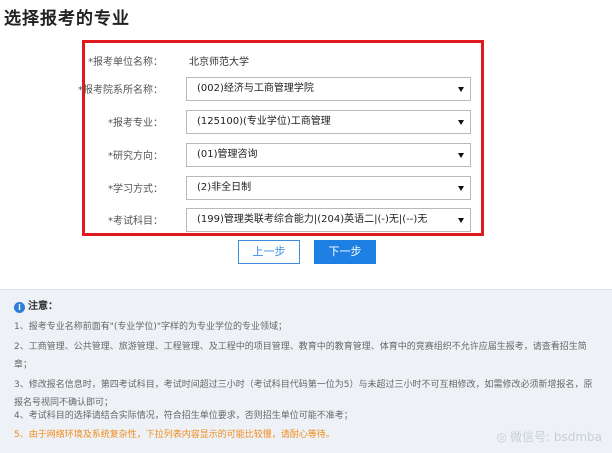 The height and width of the screenshot is (453, 612). What do you see at coordinates (151, 327) in the screenshot?
I see `notice-item: 1、报考专业名称前面有"(专业学位)"字样的为专业学位的专业领域；` at bounding box center [151, 327].